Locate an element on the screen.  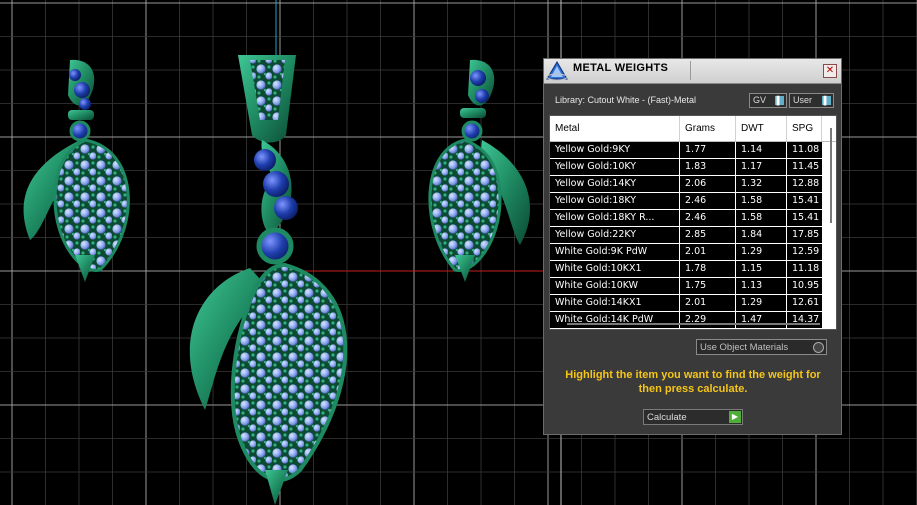
close-icon: ✕ is located at coordinates (830, 71).